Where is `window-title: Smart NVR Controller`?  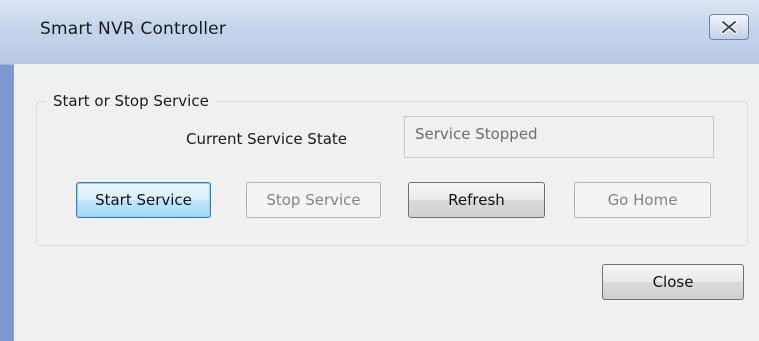
window-title: Smart NVR Controller is located at coordinates (133, 29).